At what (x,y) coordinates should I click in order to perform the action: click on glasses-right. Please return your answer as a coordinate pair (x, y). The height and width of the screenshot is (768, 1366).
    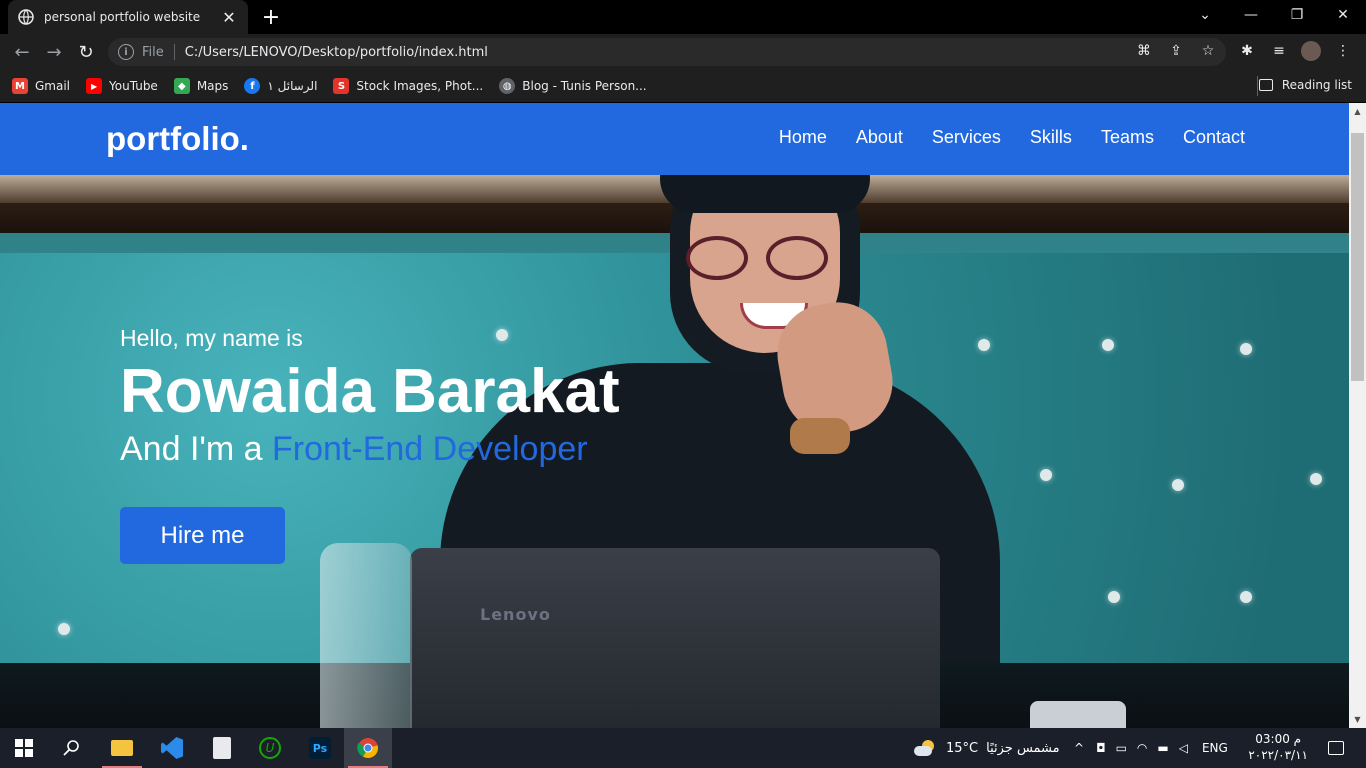
    Looking at the image, I should click on (797, 258).